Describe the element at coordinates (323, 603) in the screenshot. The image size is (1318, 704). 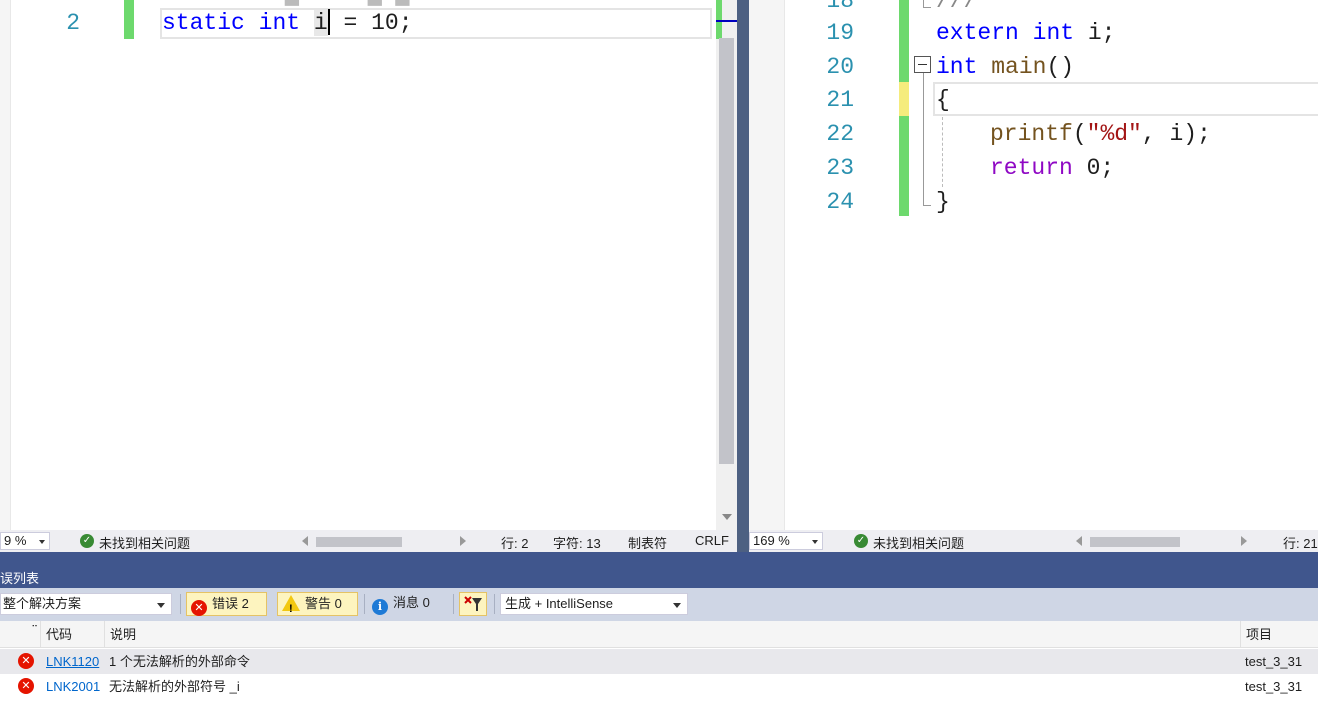
I see `warnings-label: 警告 0` at that location.